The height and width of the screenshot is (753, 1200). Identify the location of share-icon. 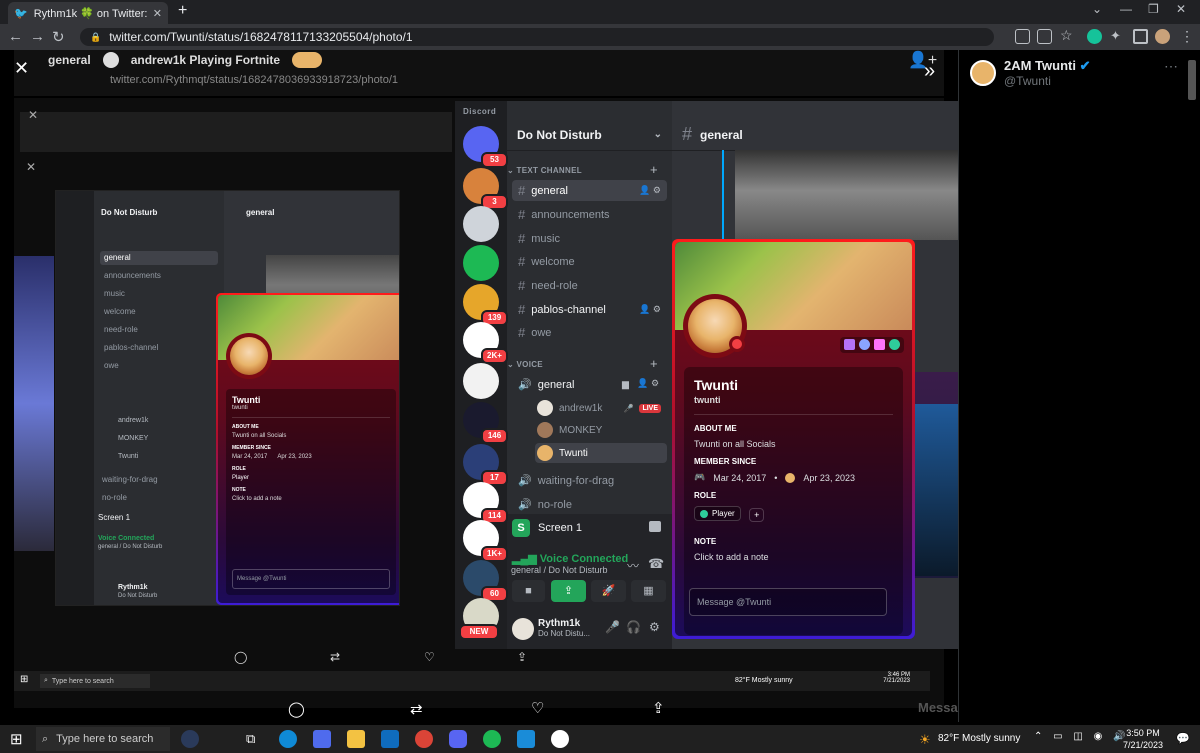
(1044, 36).